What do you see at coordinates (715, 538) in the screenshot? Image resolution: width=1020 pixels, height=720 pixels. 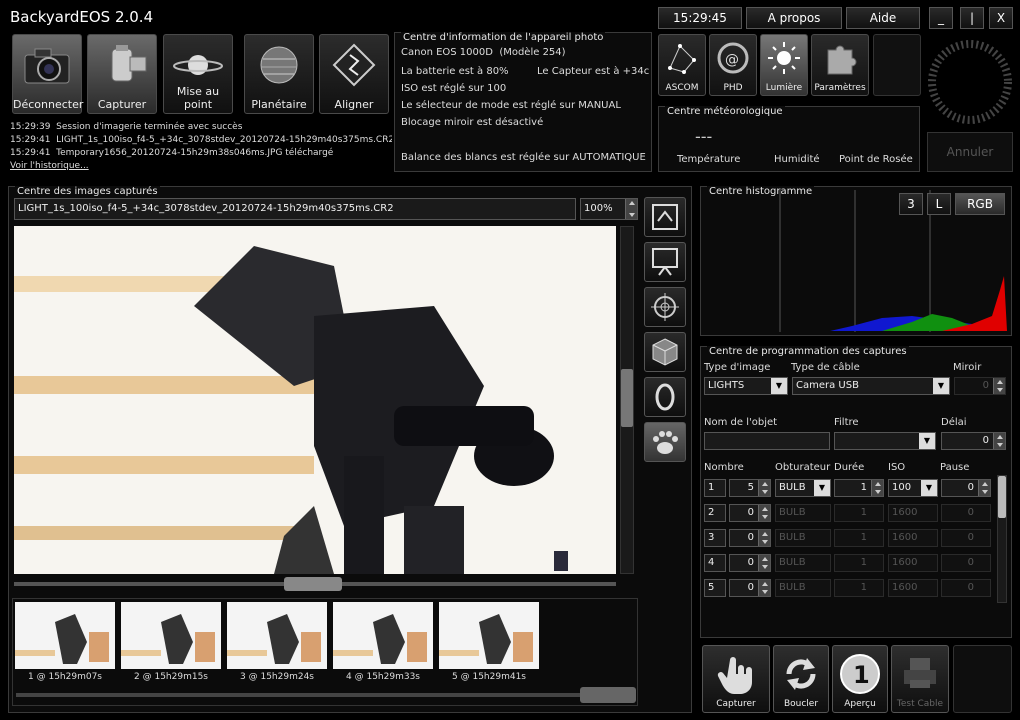 I see `row-number: 3` at bounding box center [715, 538].